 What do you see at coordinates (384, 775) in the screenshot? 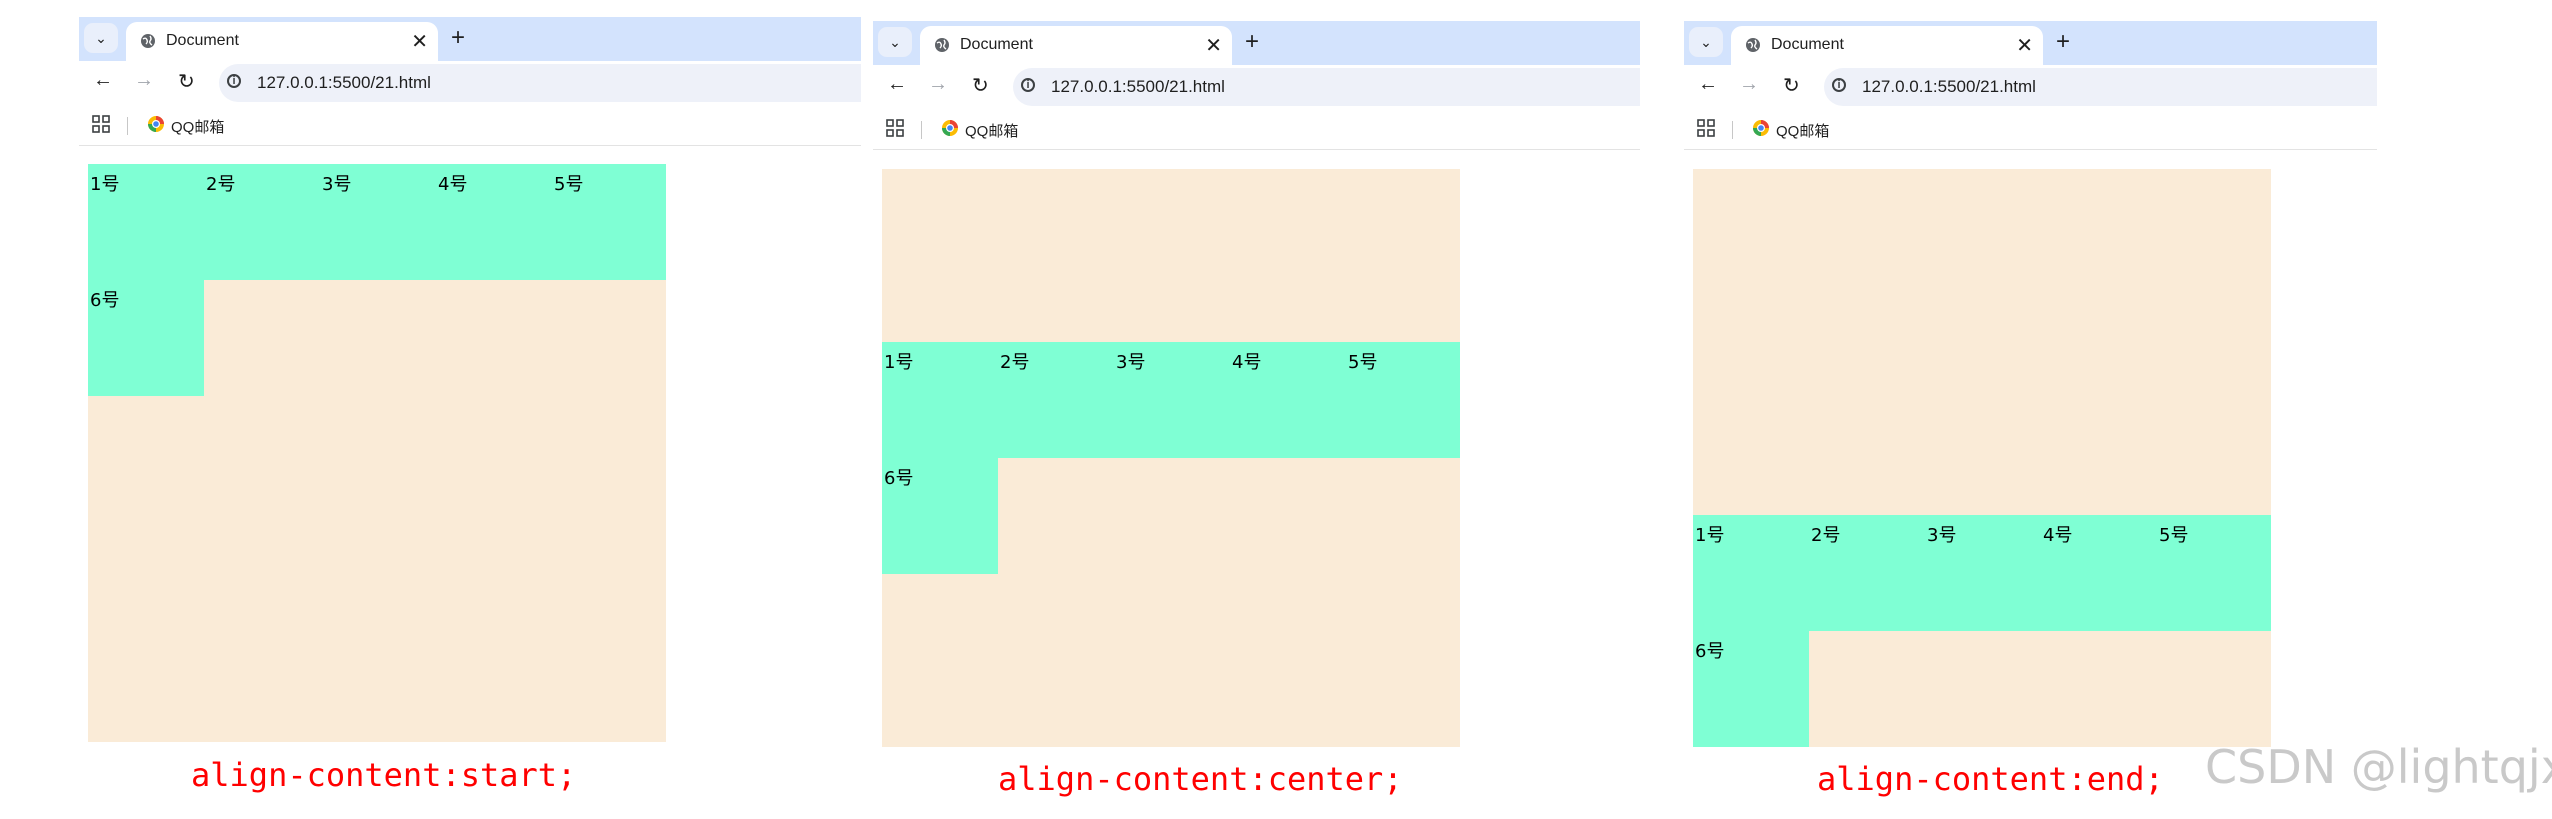
I see `caption-start: align-content:start;` at bounding box center [384, 775].